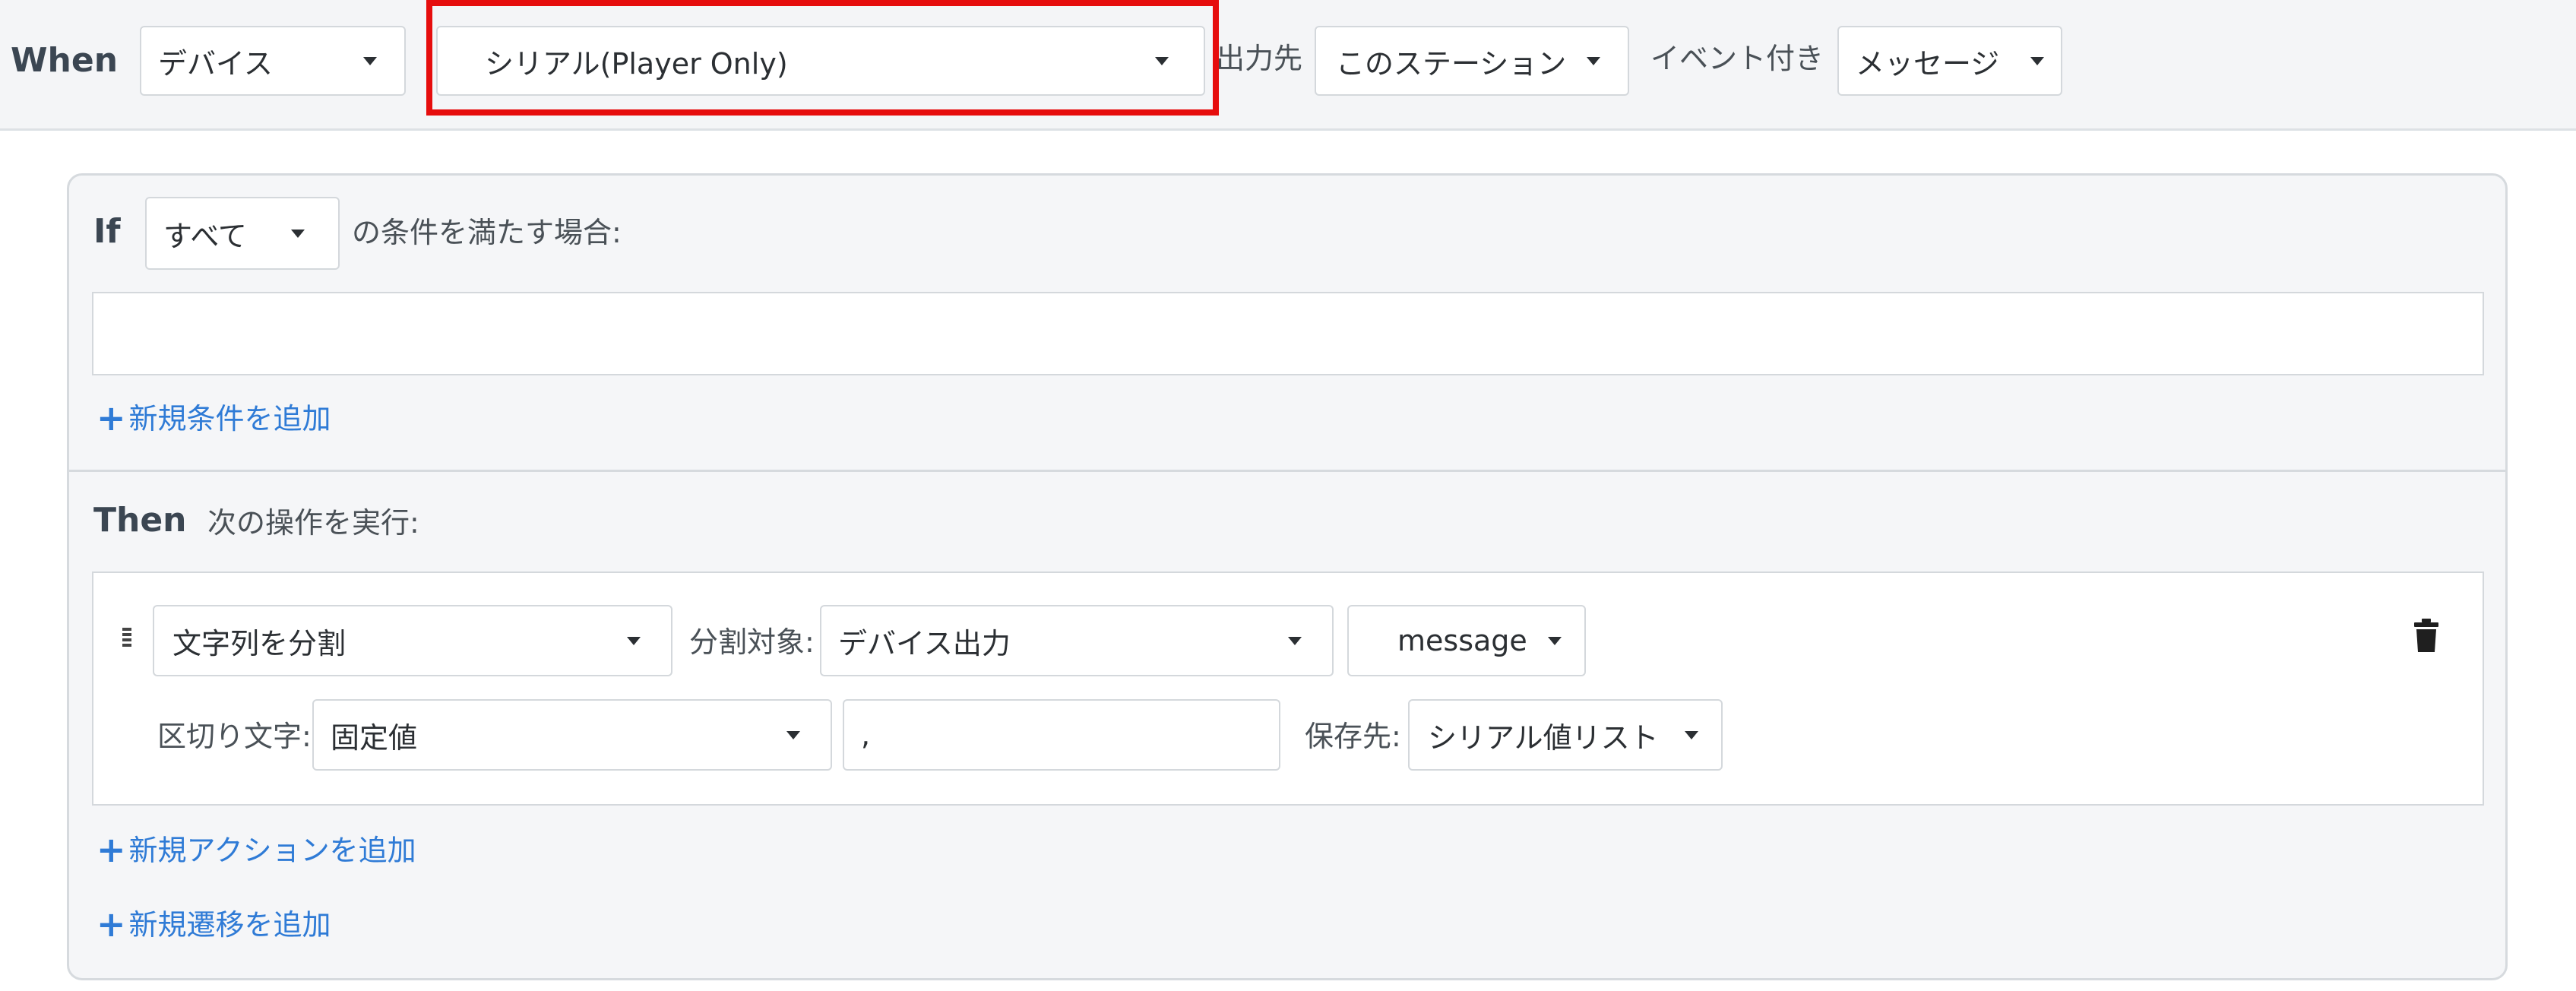 Image resolution: width=2576 pixels, height=991 pixels. I want to click on device-select: デバイス, so click(273, 61).